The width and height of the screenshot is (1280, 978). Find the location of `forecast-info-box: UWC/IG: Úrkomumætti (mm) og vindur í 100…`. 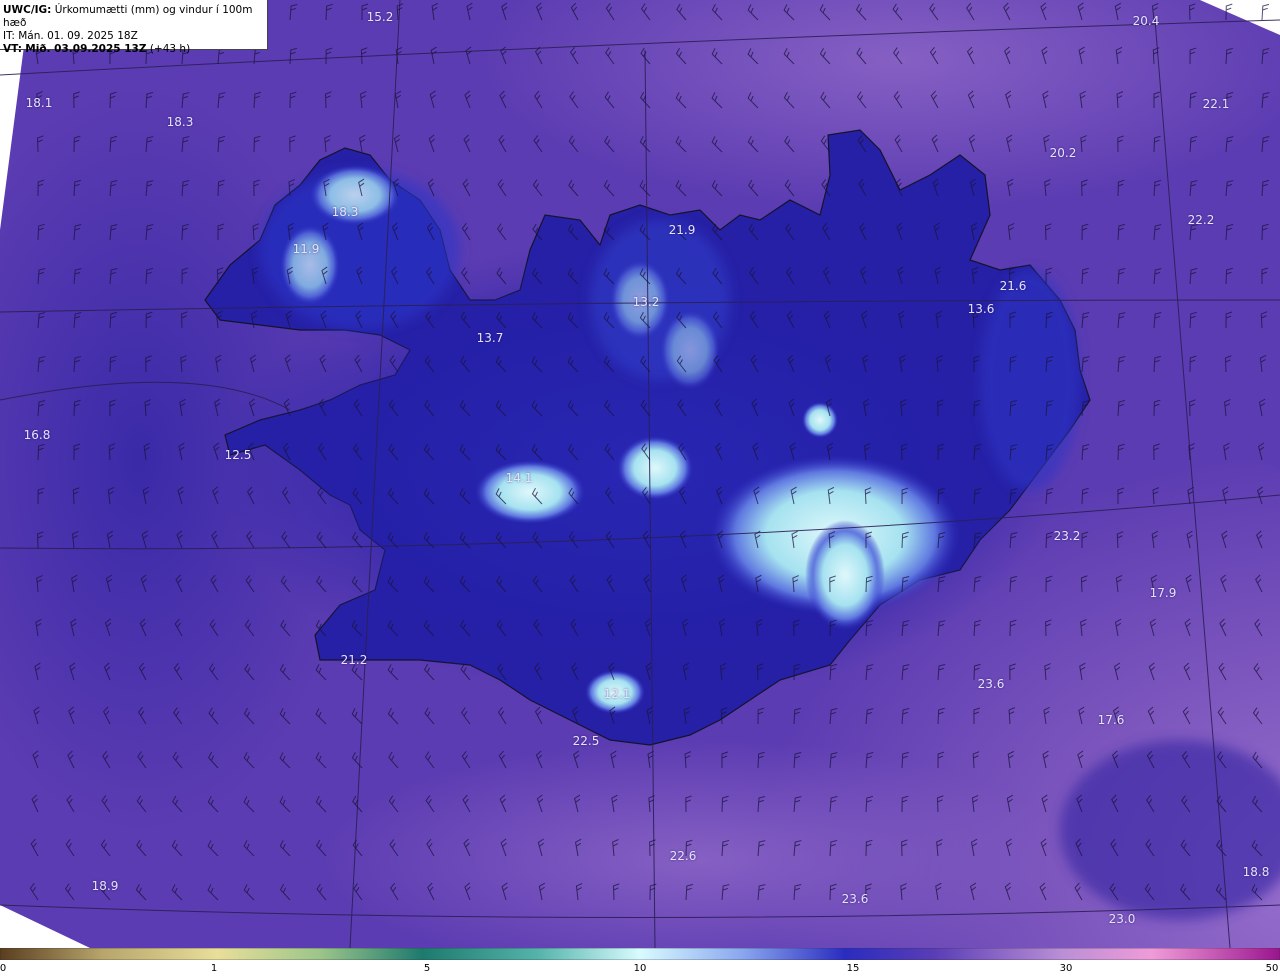

forecast-info-box: UWC/IG: Úrkomumætti (mm) og vindur í 100… is located at coordinates (134, 27).